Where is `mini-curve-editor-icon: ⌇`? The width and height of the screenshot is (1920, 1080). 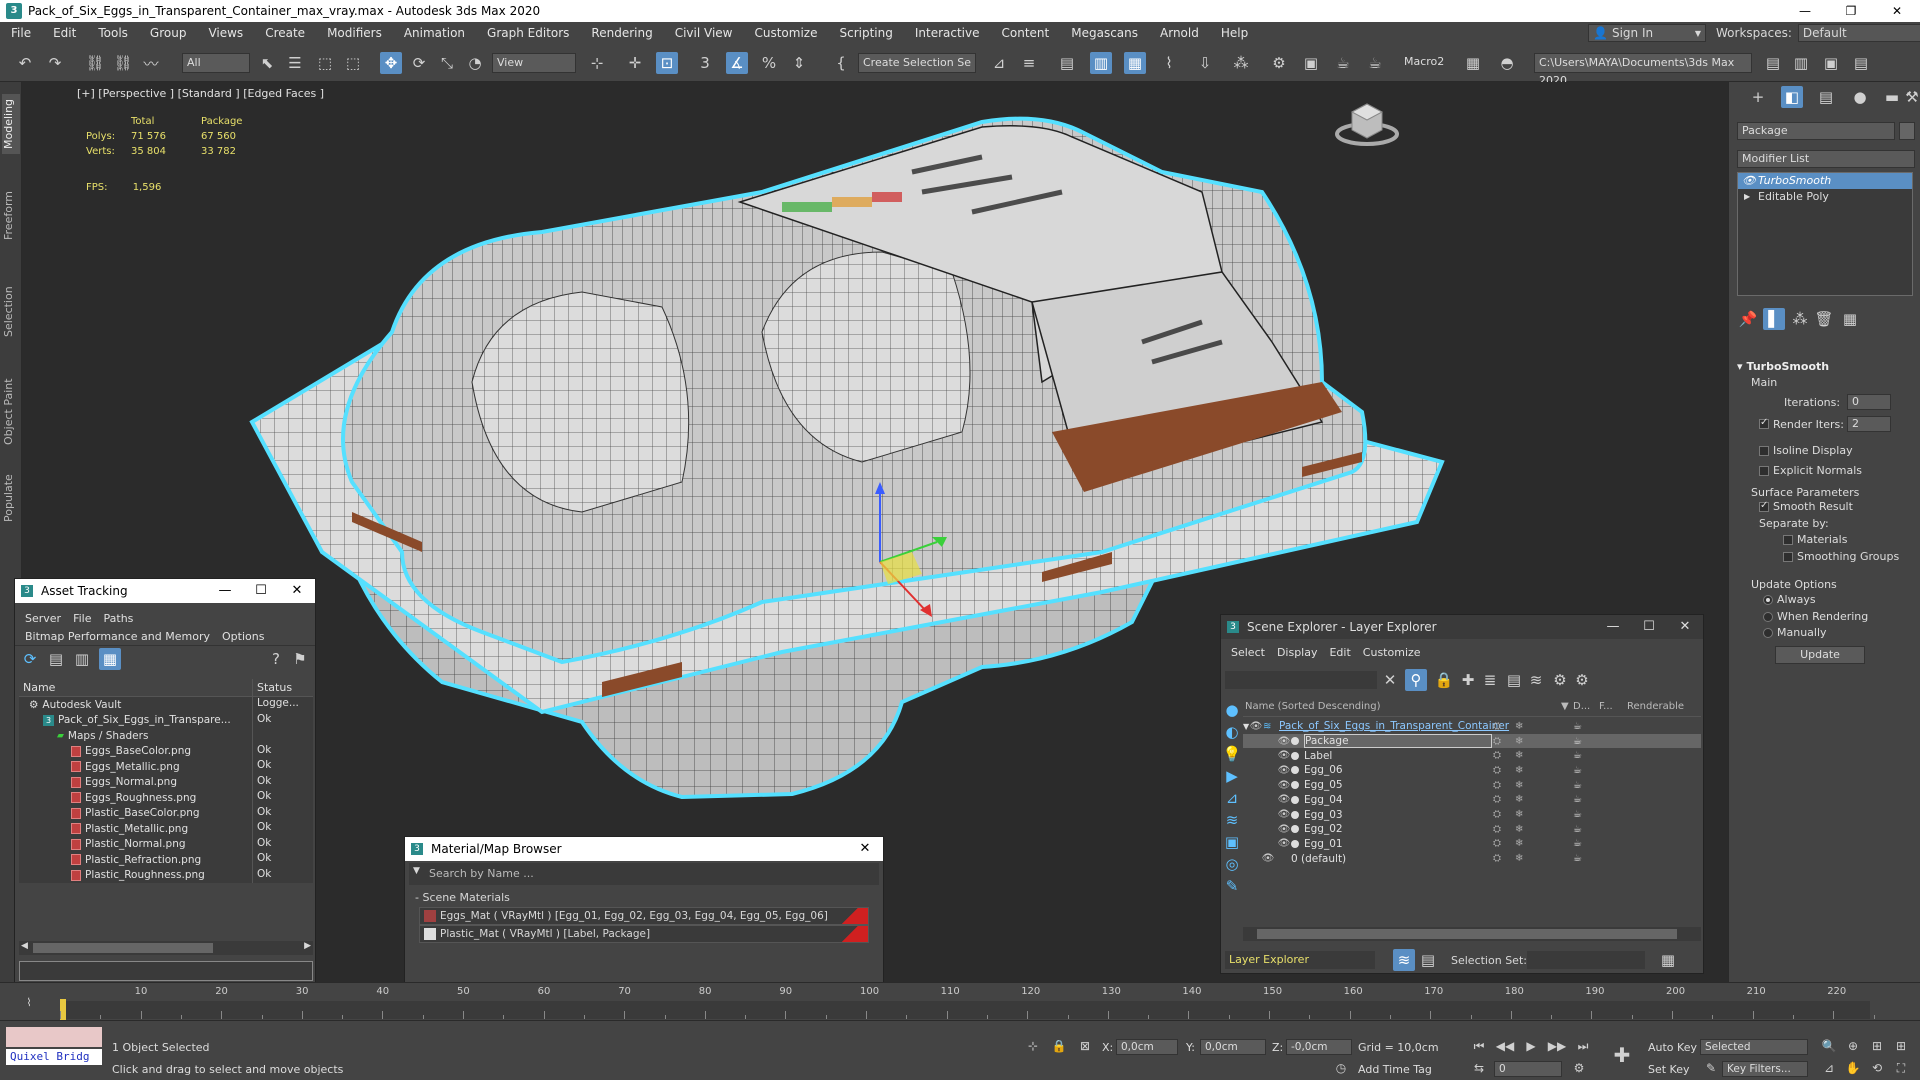 mini-curve-editor-icon: ⌇ is located at coordinates (29, 1002).